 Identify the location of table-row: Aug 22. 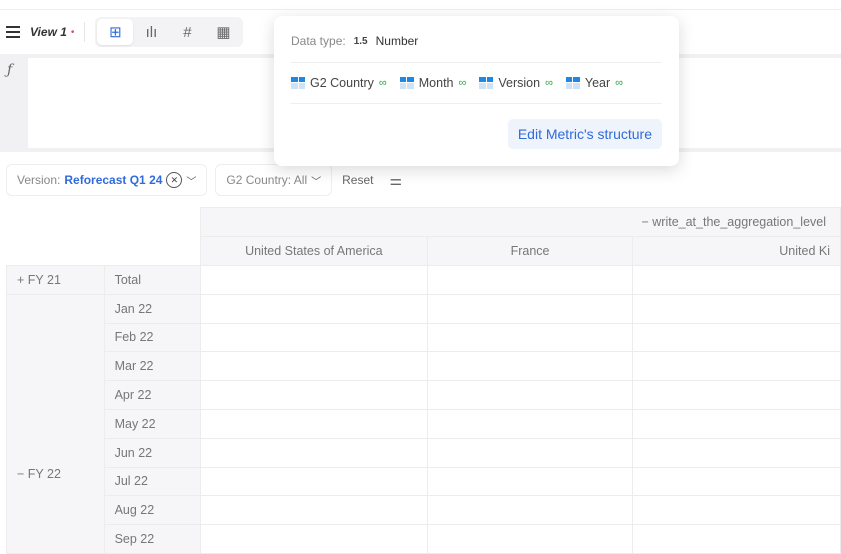
(424, 510).